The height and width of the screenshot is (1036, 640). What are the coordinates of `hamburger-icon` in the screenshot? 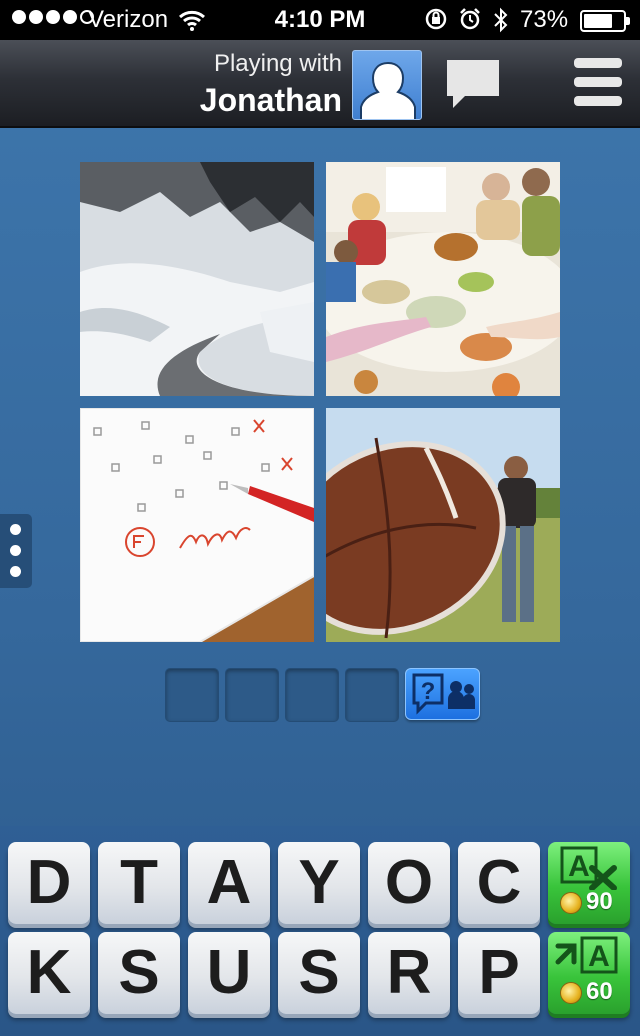 It's located at (598, 63).